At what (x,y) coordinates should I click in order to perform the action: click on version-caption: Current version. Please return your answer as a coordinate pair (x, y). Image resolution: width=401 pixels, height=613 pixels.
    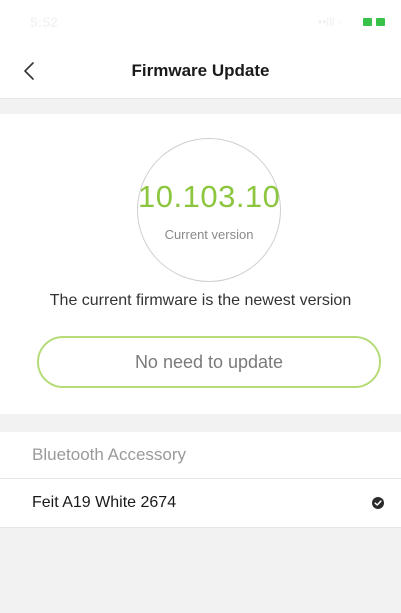
    Looking at the image, I should click on (209, 234).